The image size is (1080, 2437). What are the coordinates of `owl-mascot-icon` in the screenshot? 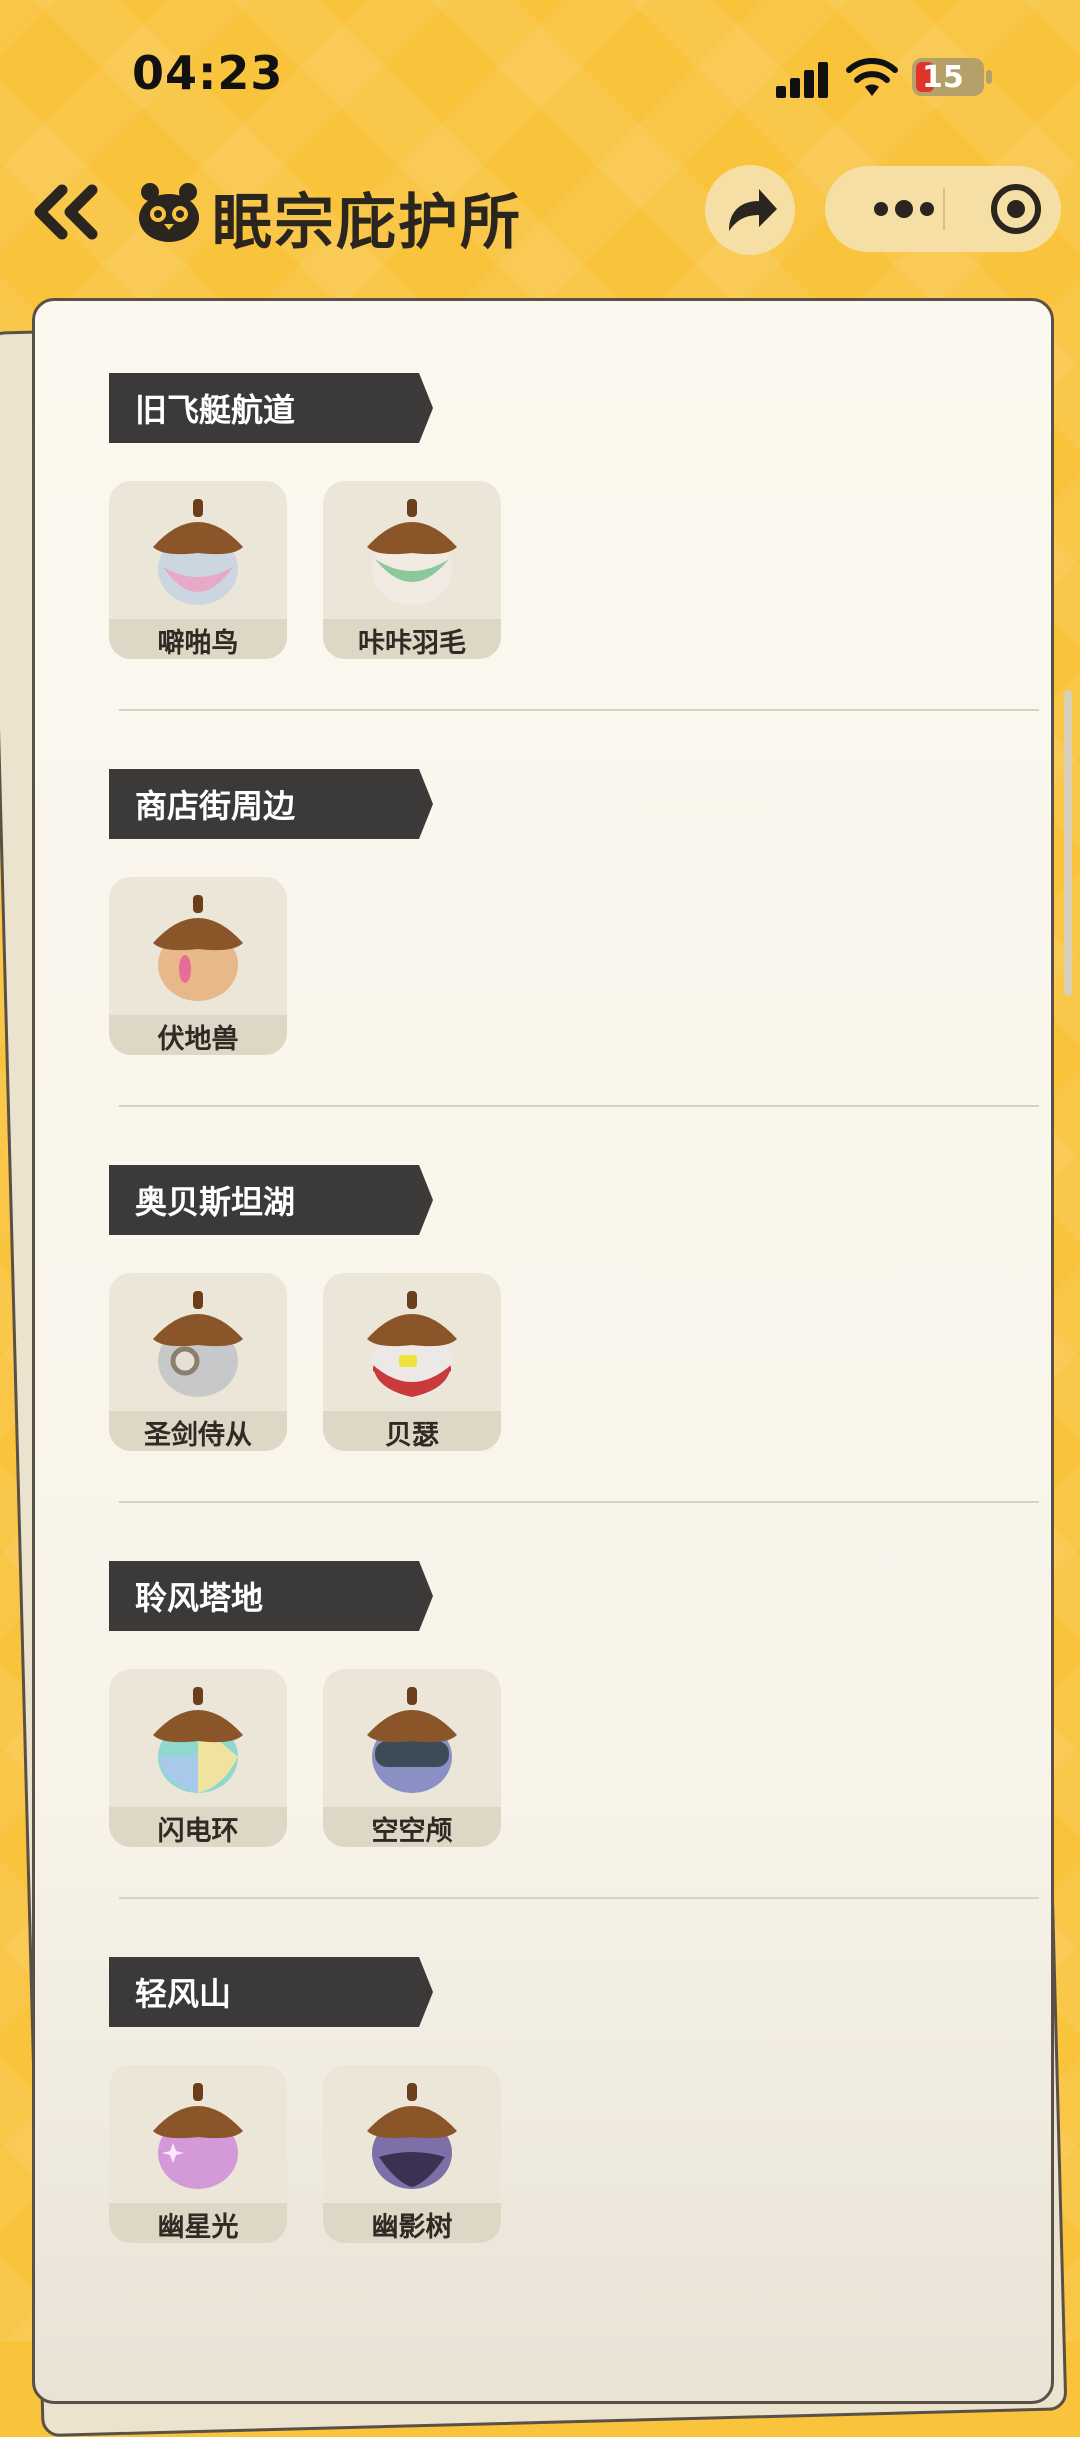 It's located at (169, 212).